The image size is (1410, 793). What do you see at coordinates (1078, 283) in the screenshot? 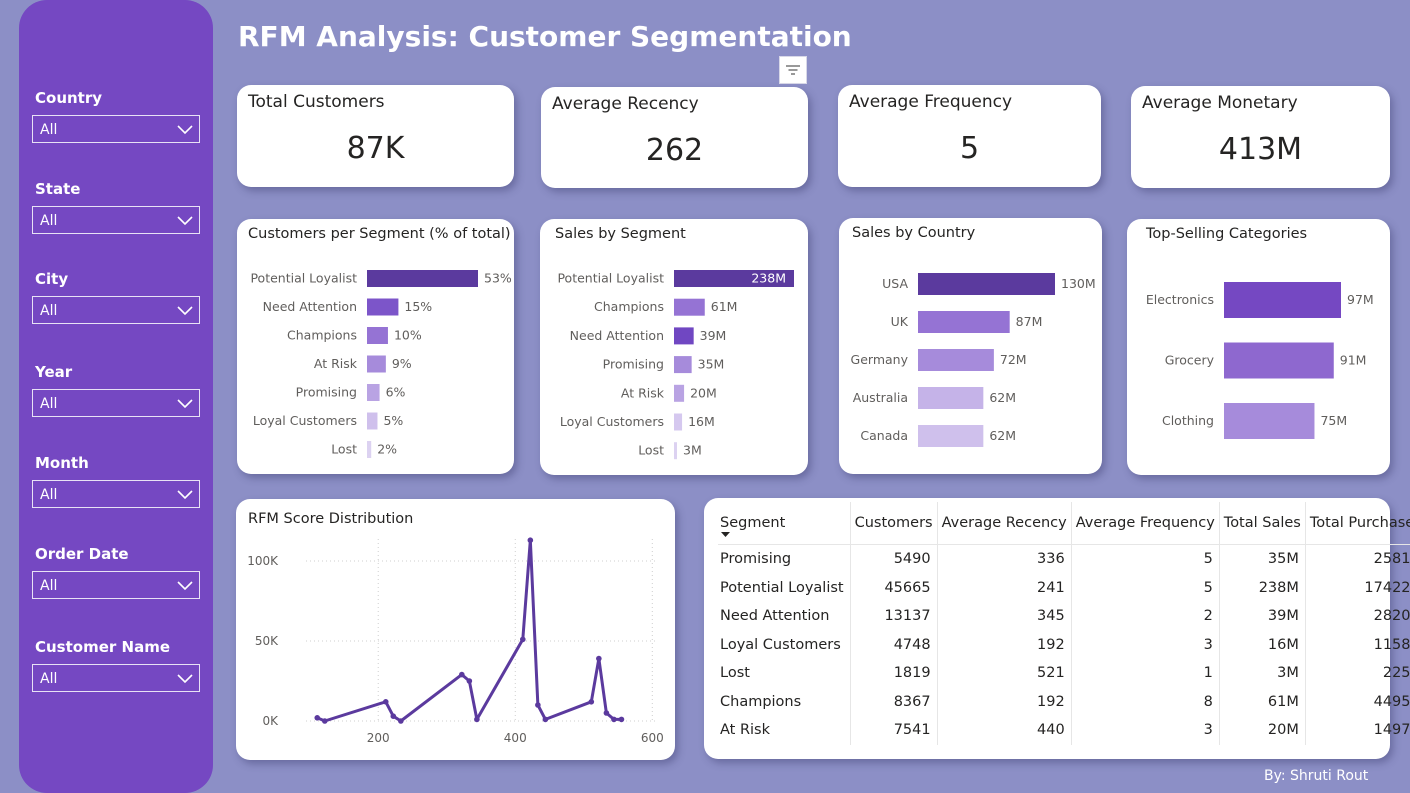
I see `bar-value-label: 130M` at bounding box center [1078, 283].